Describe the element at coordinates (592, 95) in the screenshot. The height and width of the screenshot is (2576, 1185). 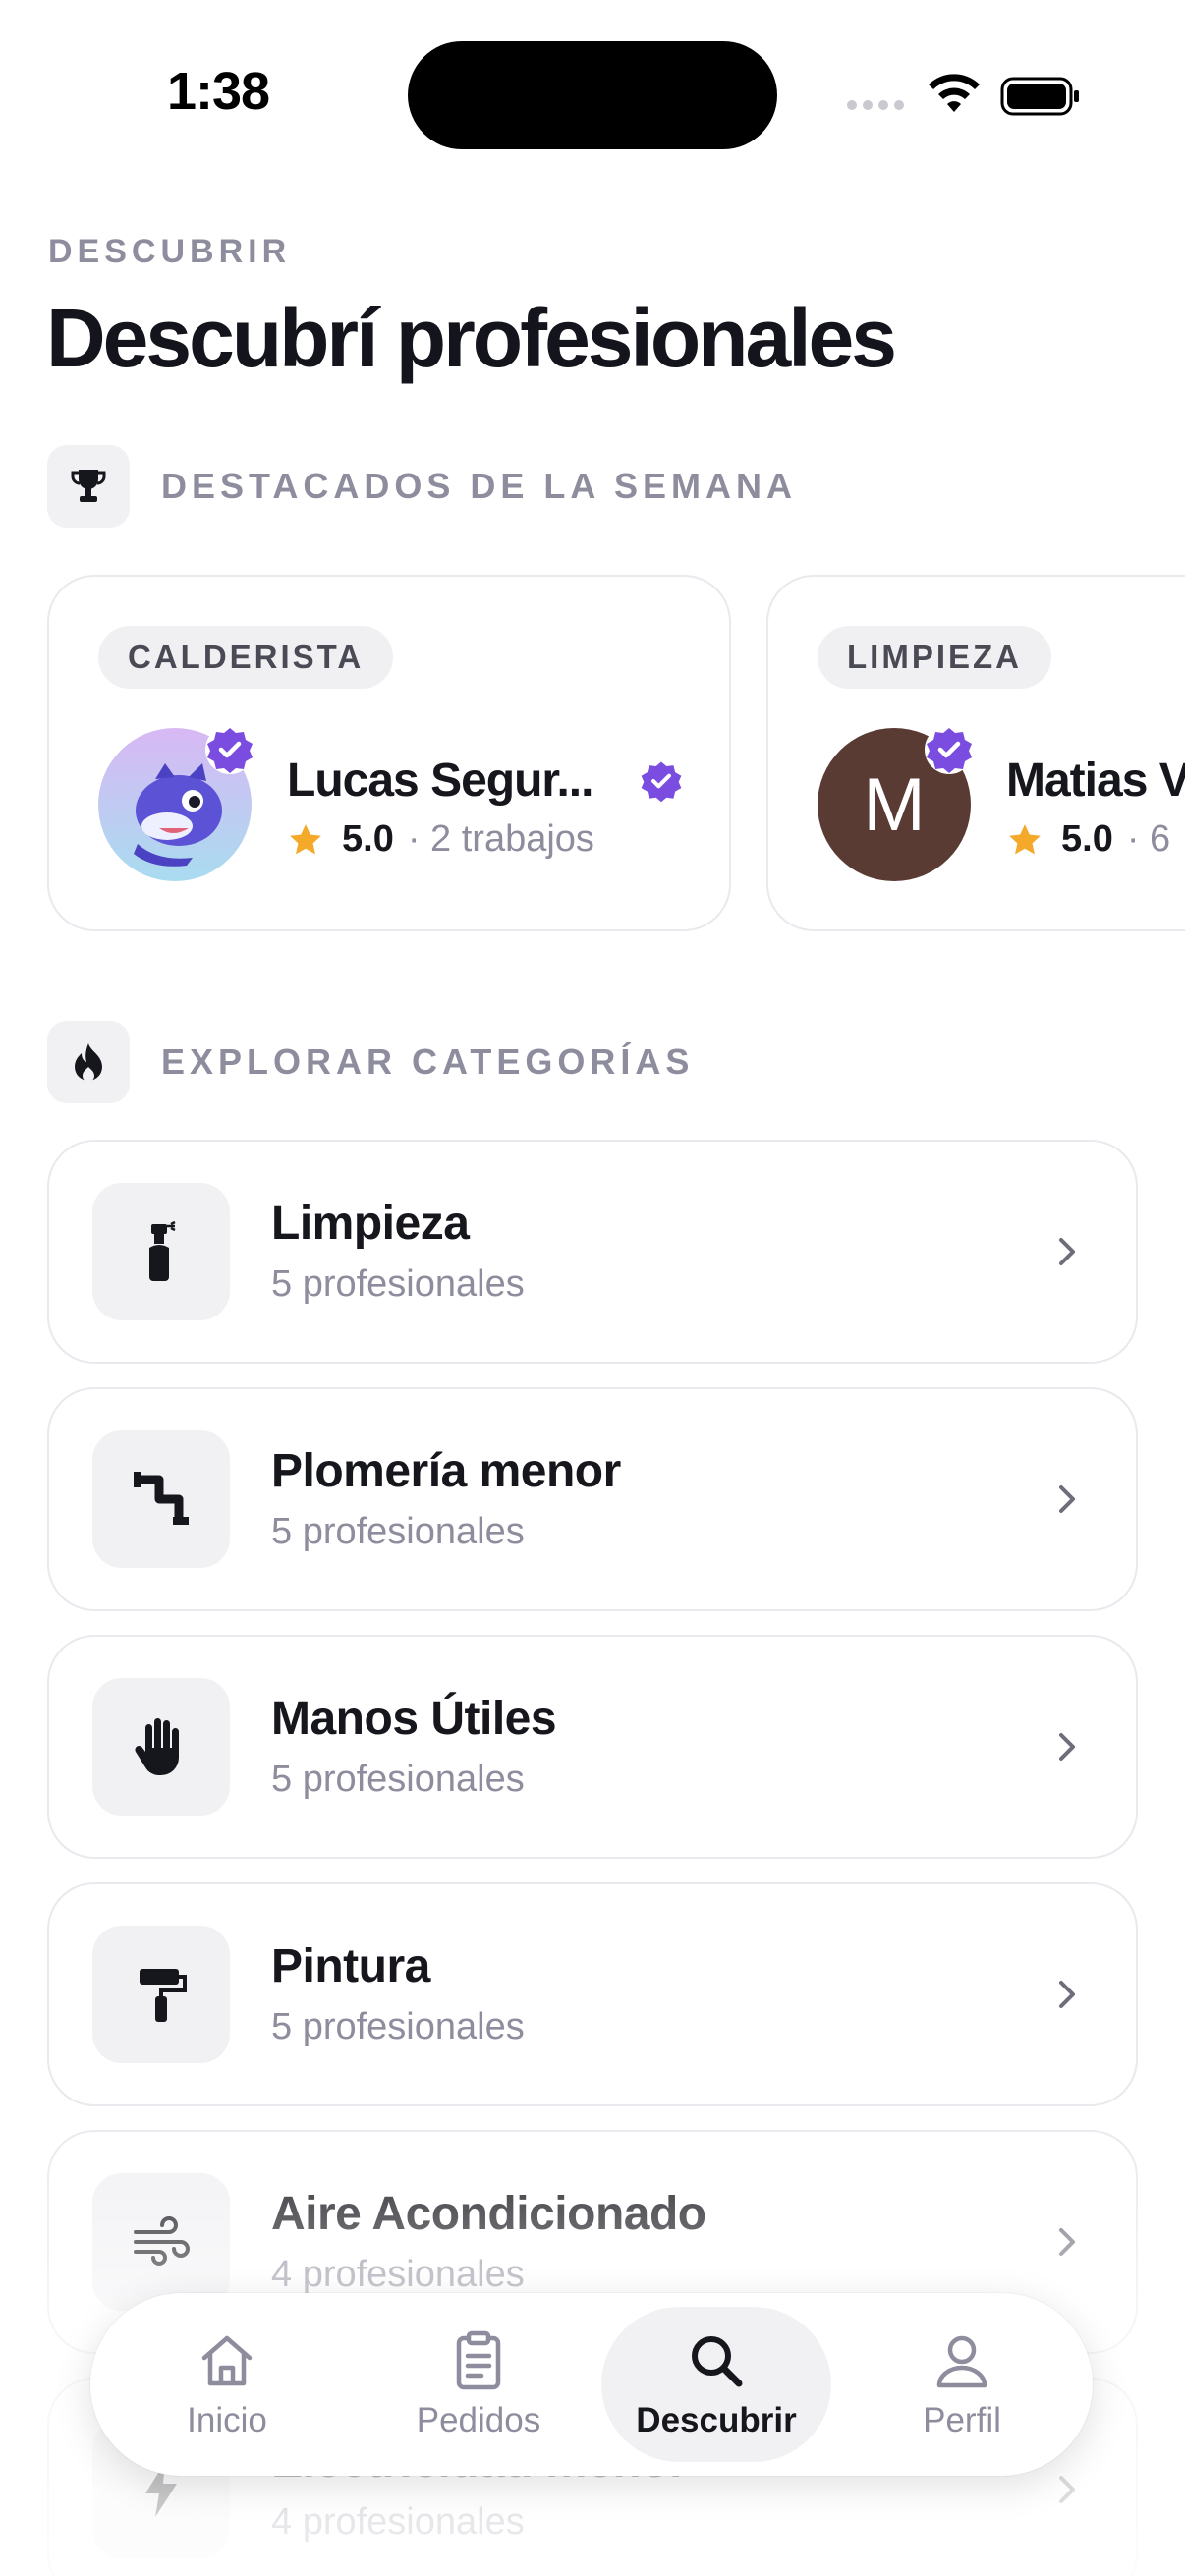
I see `dynamic-island` at that location.